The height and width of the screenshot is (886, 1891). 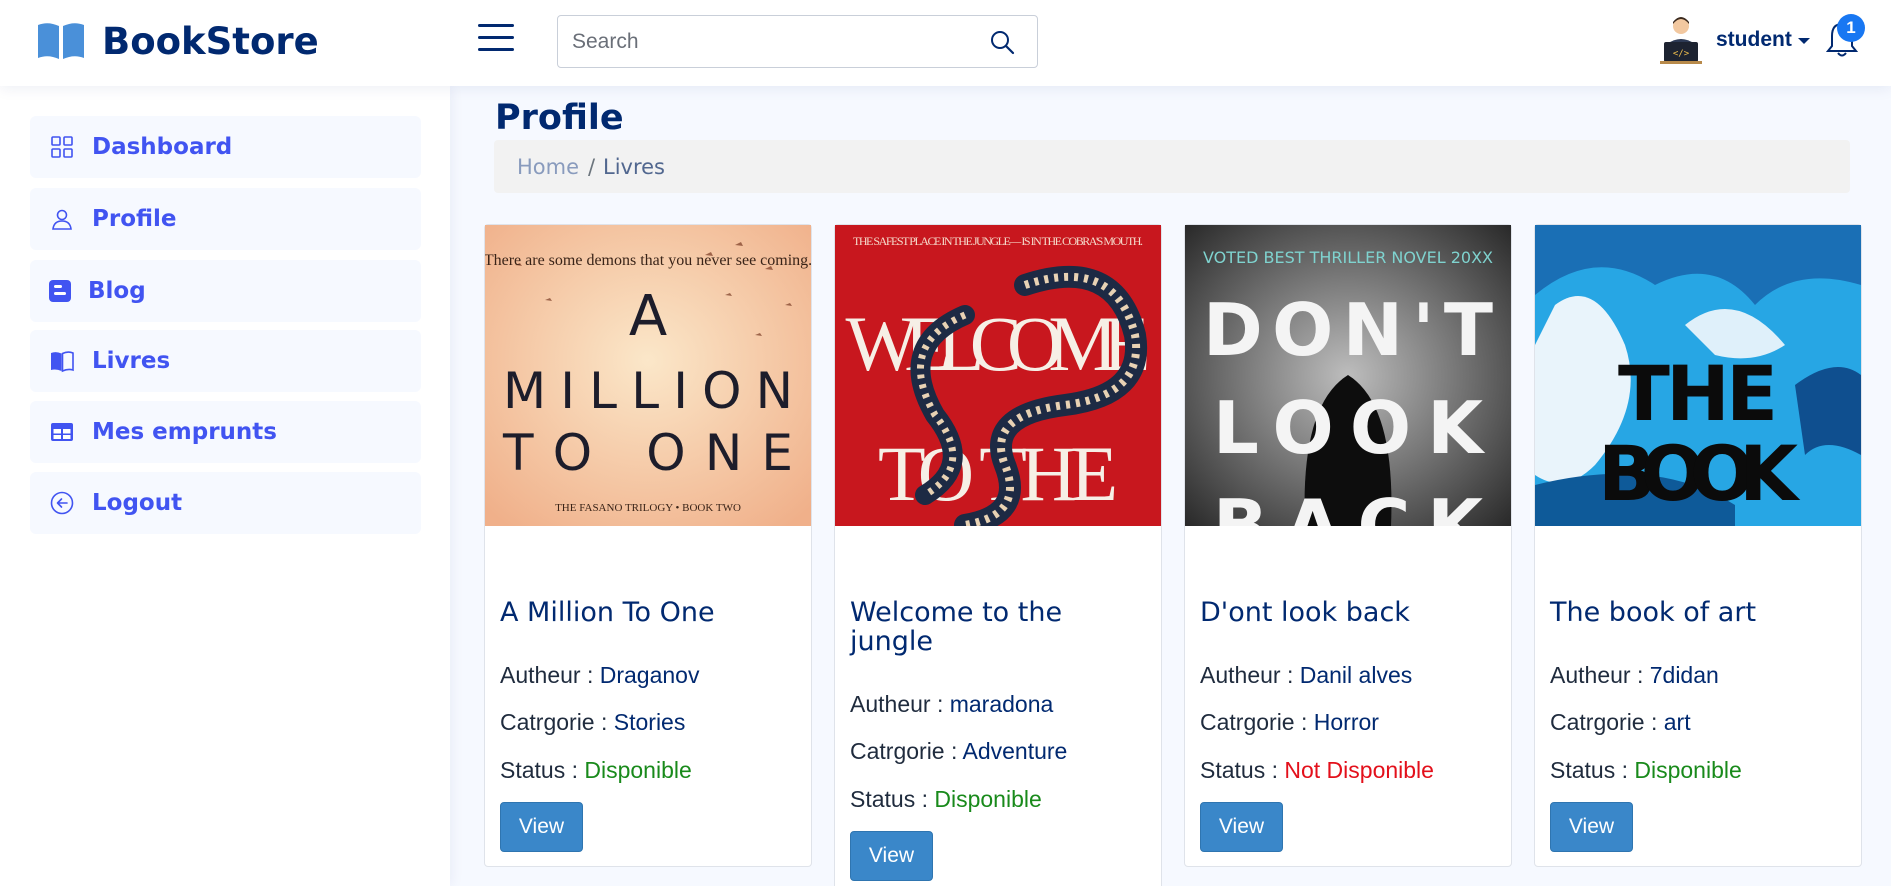 What do you see at coordinates (225, 361) in the screenshot?
I see `sidebar-item-livres: Livres` at bounding box center [225, 361].